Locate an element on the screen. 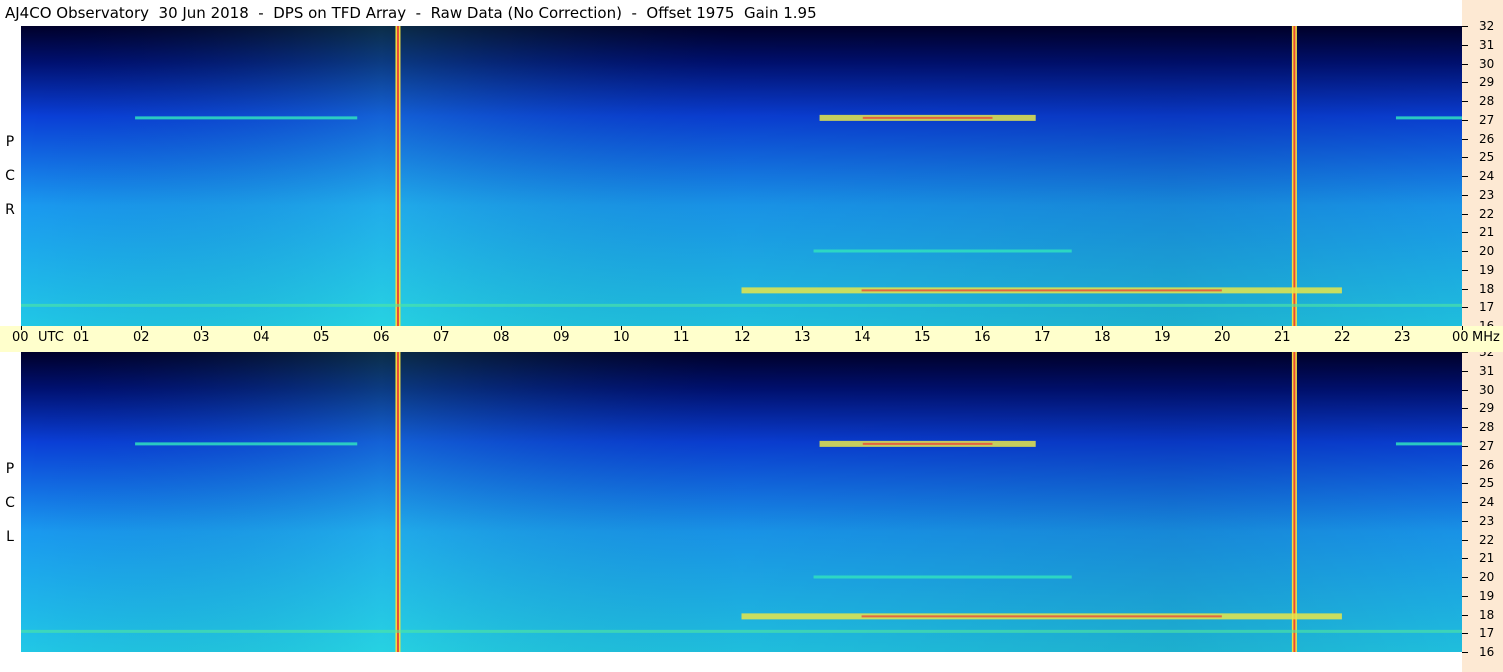 The width and height of the screenshot is (1503, 672). time-label-5: 05 is located at coordinates (321, 337).